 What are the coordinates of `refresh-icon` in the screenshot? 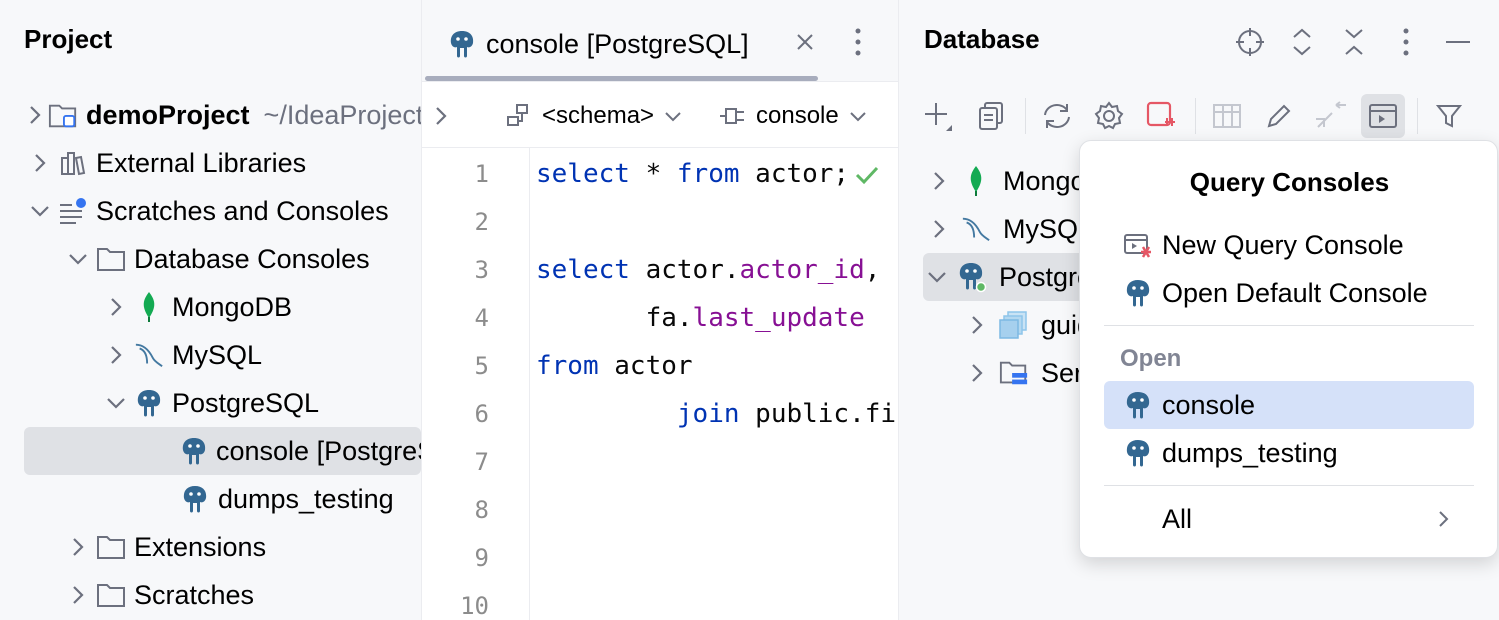 It's located at (1057, 116).